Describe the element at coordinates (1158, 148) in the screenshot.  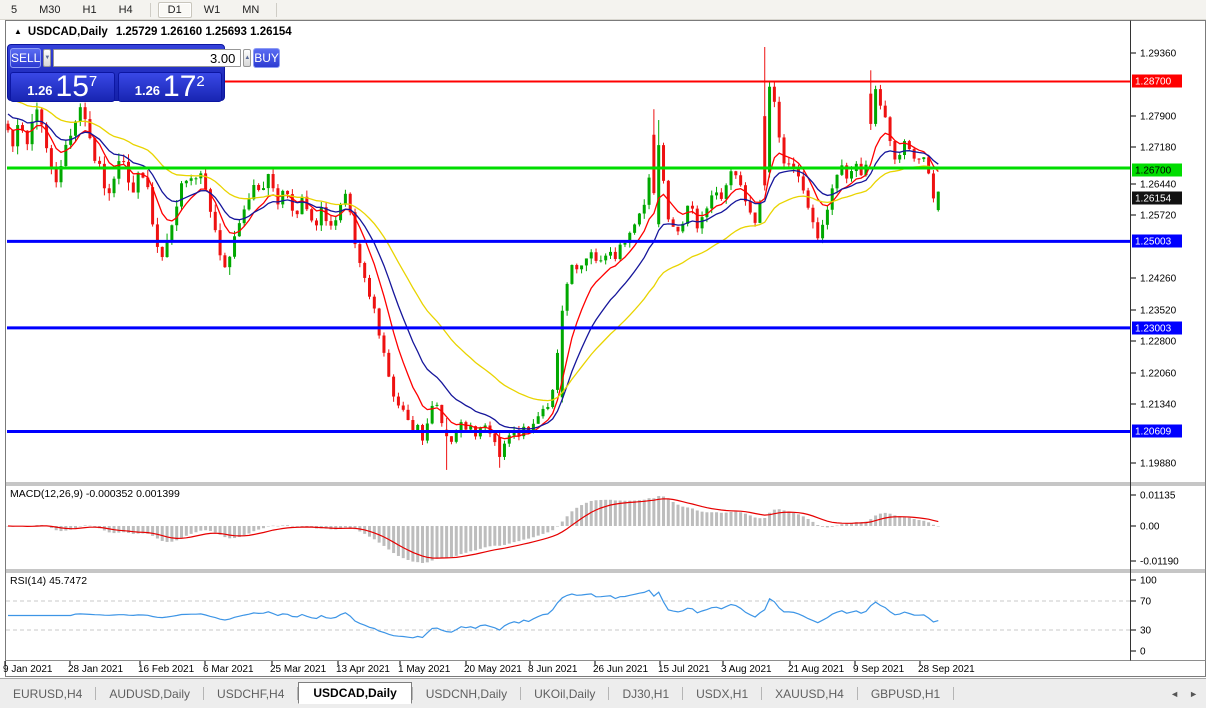
I see `price-tick-label: 1.27180` at that location.